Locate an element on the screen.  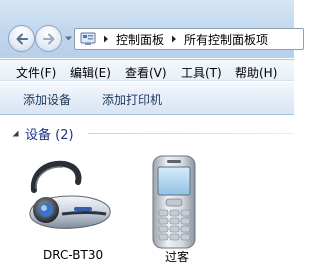
forward-arrow-icon is located at coordinates (48, 38).